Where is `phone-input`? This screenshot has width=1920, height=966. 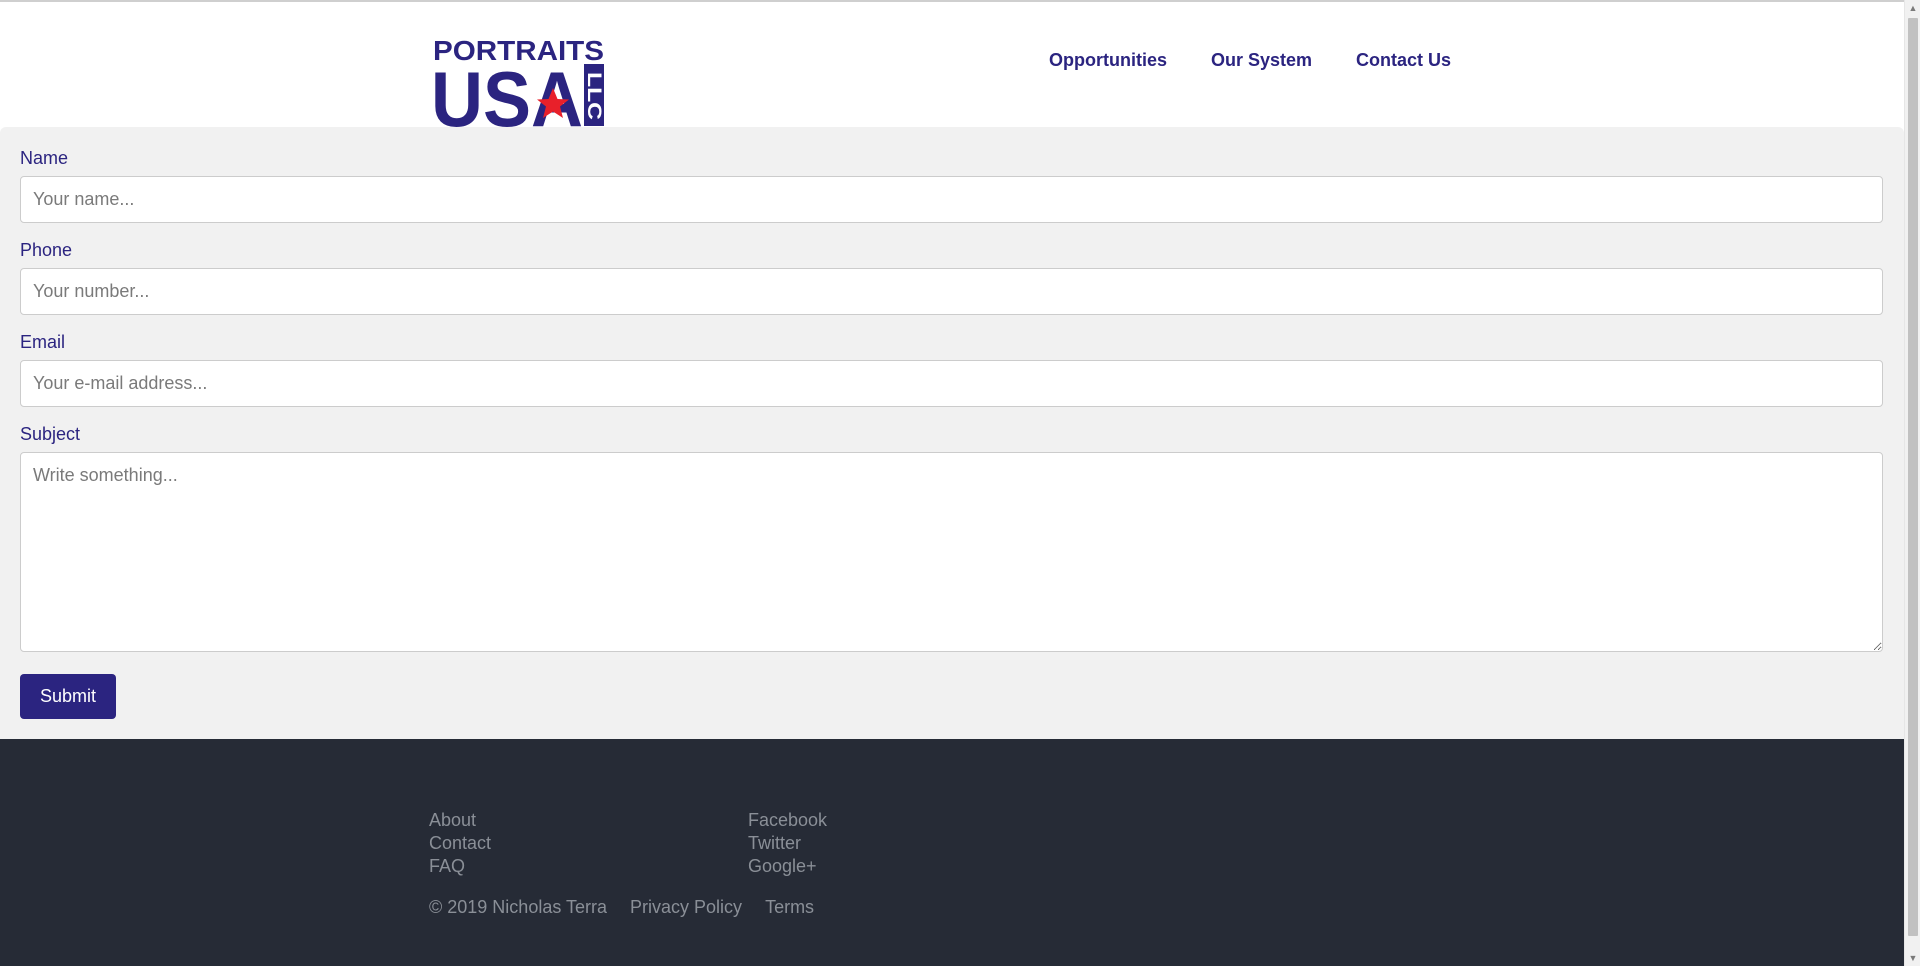
phone-input is located at coordinates (951, 291).